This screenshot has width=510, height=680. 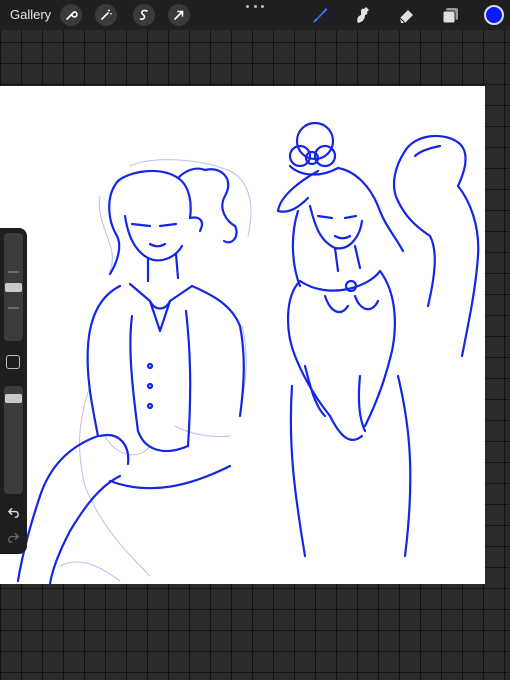 I want to click on brush-sidebar, so click(x=13, y=391).